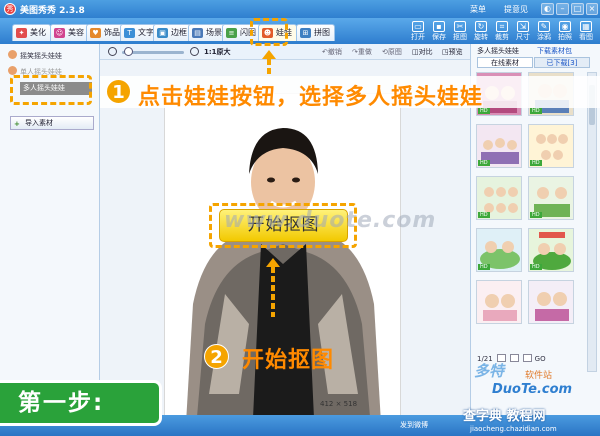 This screenshot has width=600, height=436. What do you see at coordinates (283, 225) in the screenshot?
I see `start-button-highlight` at bounding box center [283, 225].